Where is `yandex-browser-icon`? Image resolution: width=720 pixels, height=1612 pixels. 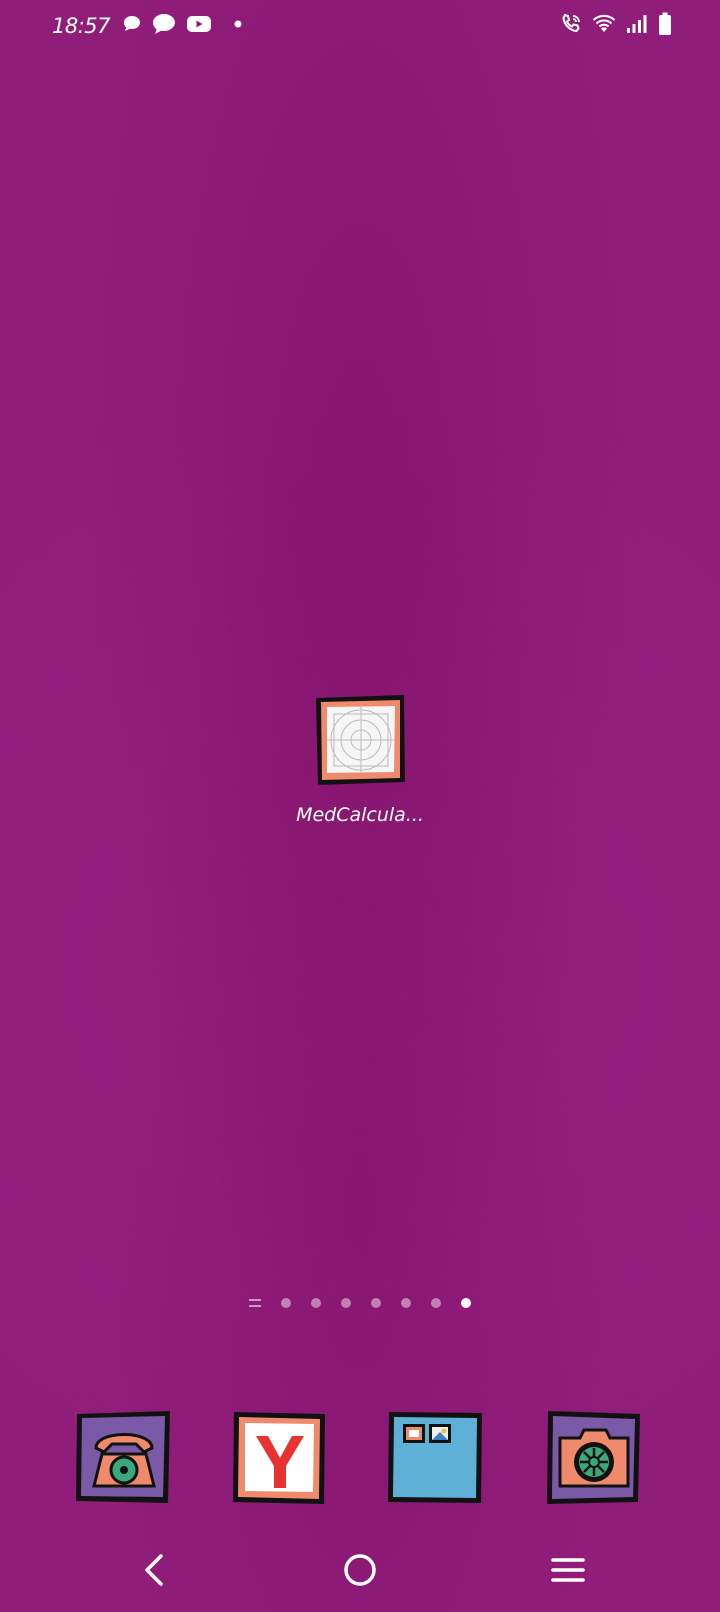
yandex-browser-icon is located at coordinates (280, 1458).